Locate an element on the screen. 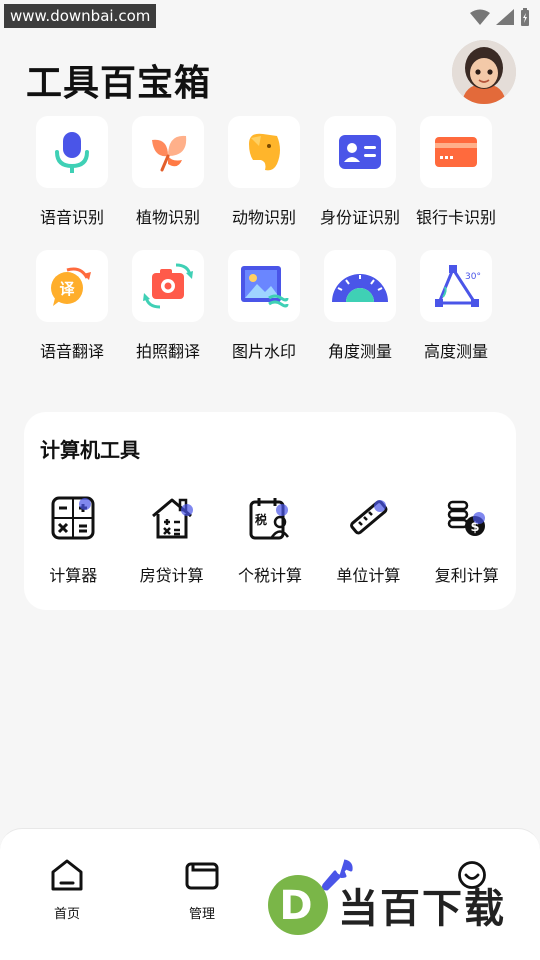  tool-height-measure: 30° 高度测量 is located at coordinates (456, 306).